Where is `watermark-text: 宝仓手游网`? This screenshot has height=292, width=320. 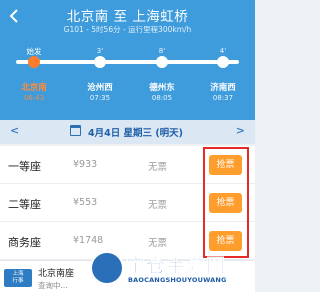 watermark-text: 宝仓手游网 is located at coordinates (176, 266).